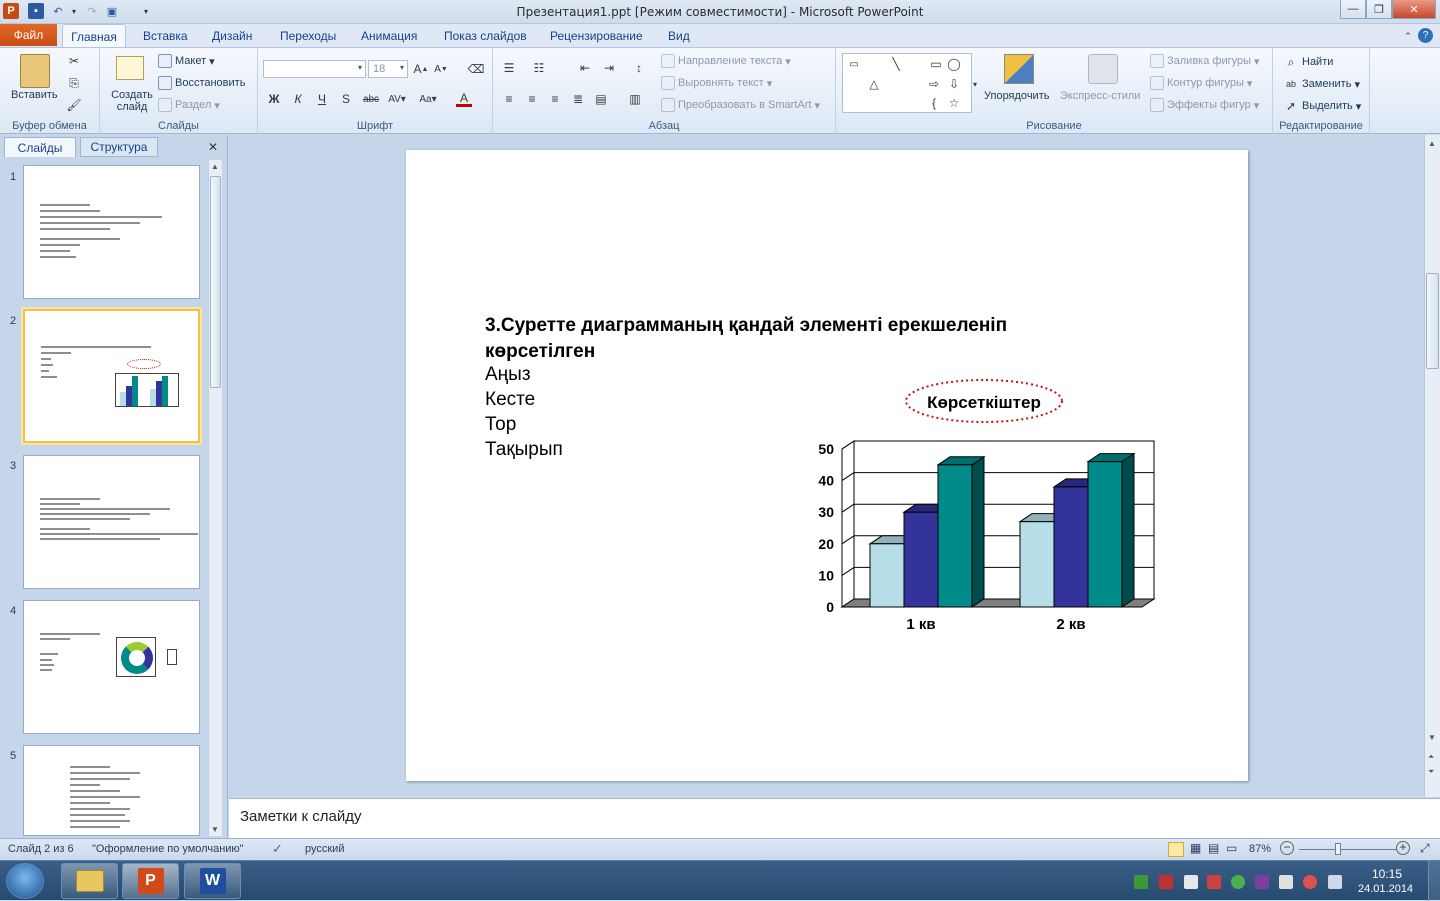  Describe the element at coordinates (74, 61) in the screenshot. I see `cut-icon: ✂` at that location.